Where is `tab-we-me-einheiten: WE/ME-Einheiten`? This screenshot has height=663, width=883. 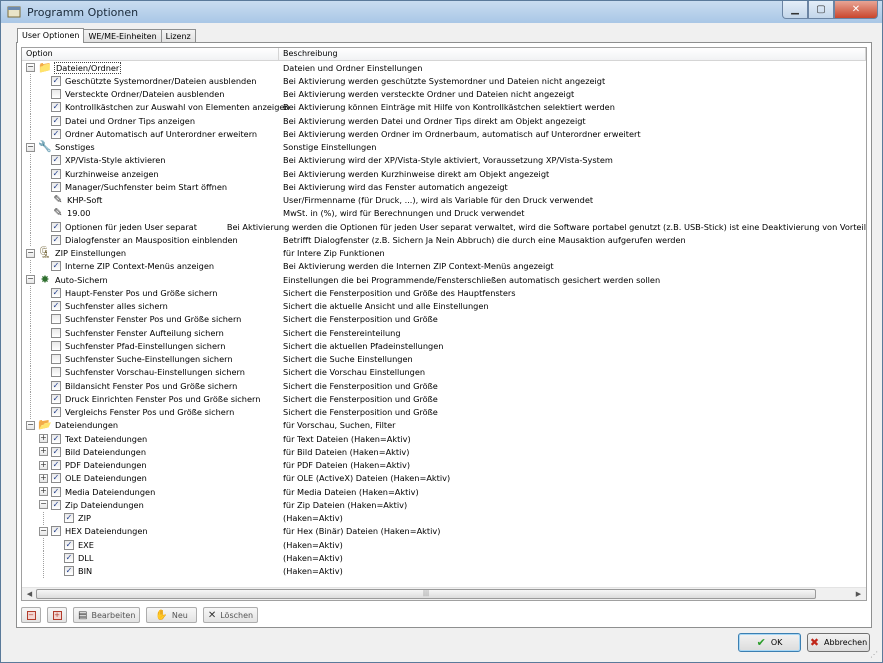 tab-we-me-einheiten: WE/ME-Einheiten is located at coordinates (122, 36).